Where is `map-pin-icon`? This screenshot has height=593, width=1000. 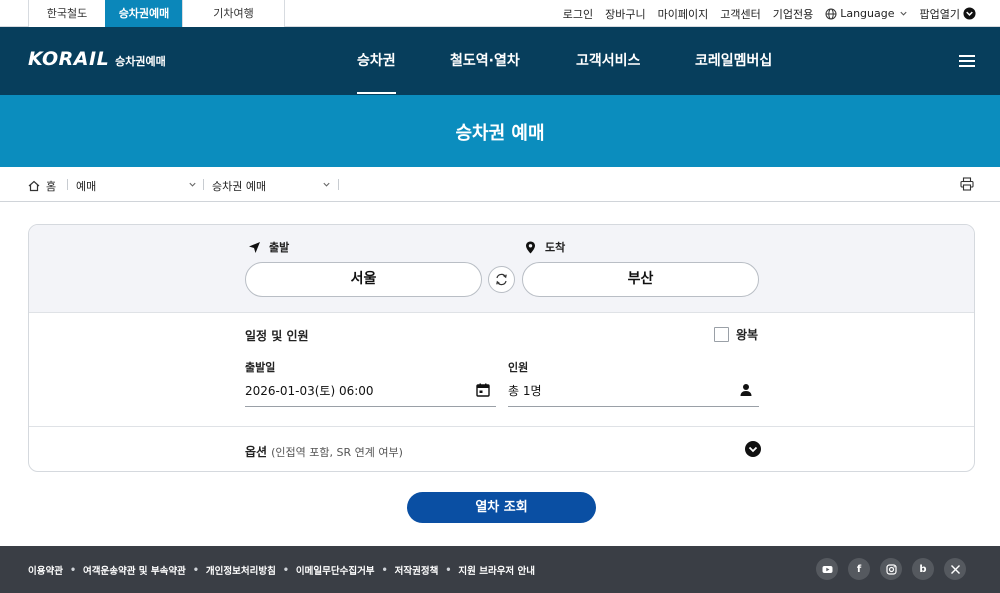 map-pin-icon is located at coordinates (530, 247).